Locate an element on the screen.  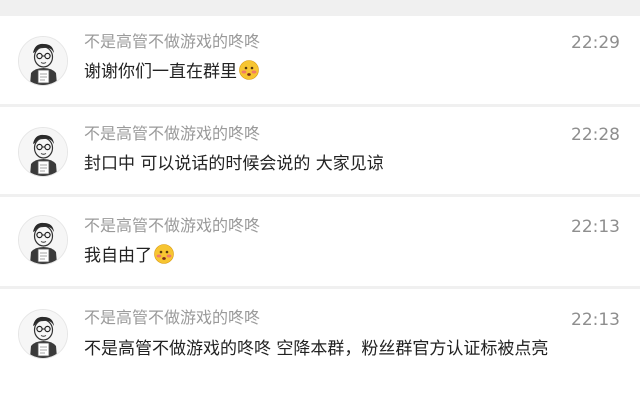
message-text-content: 不是高管不做游戏的咚咚 空降本群，粉丝群官方认证标被点亮 is located at coordinates (316, 349).